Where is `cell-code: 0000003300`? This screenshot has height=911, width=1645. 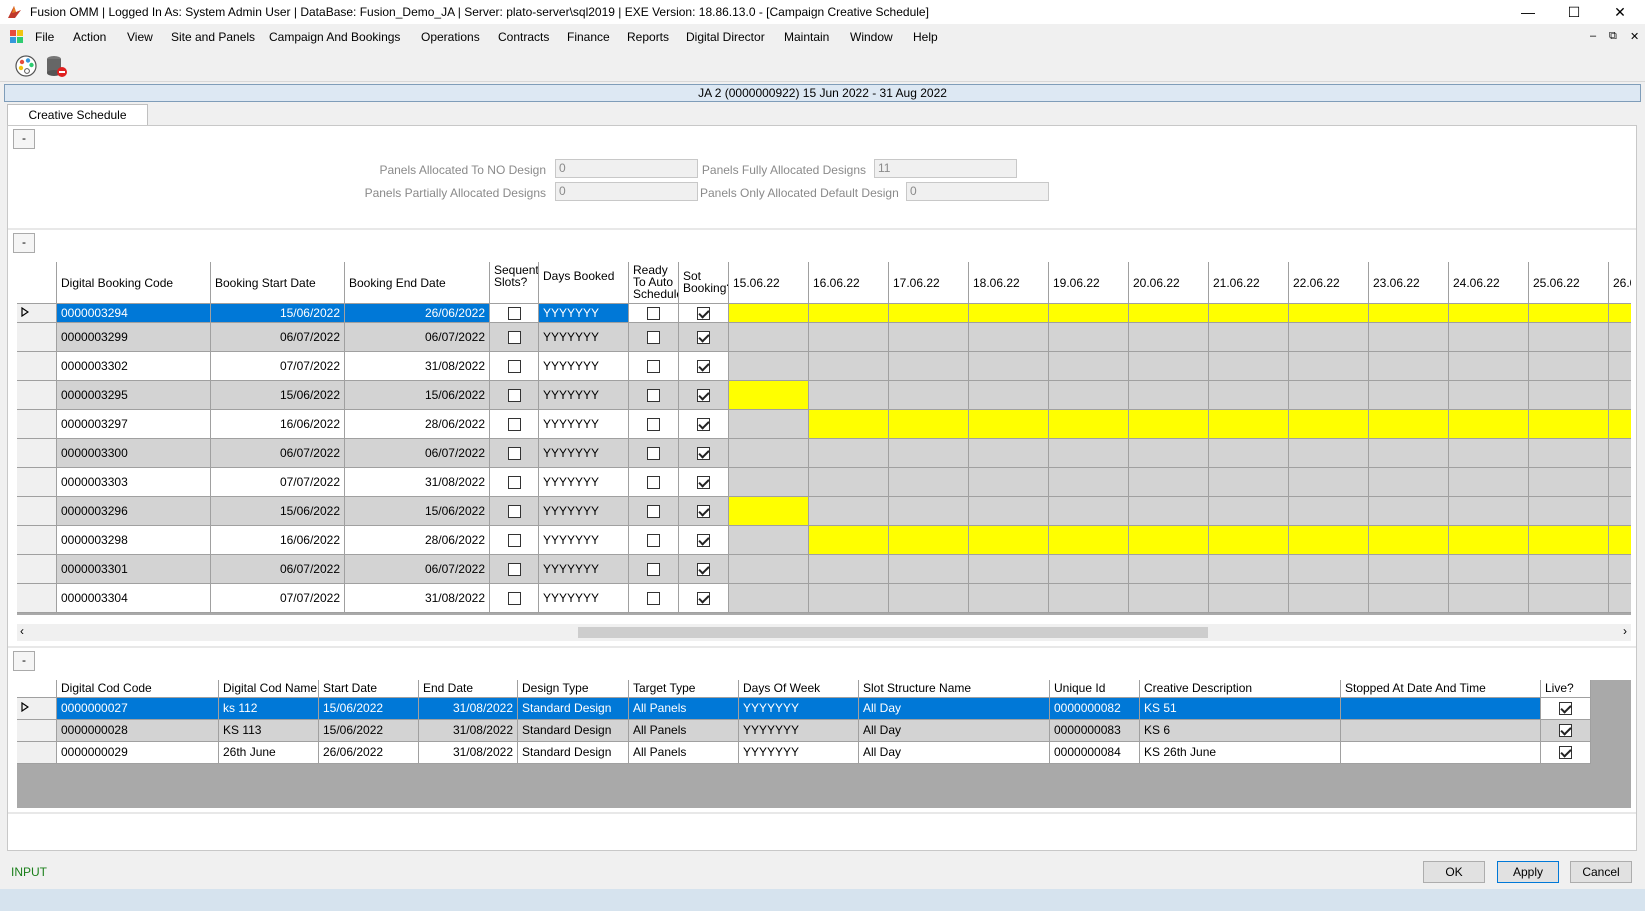
cell-code: 0000003300 is located at coordinates (134, 453).